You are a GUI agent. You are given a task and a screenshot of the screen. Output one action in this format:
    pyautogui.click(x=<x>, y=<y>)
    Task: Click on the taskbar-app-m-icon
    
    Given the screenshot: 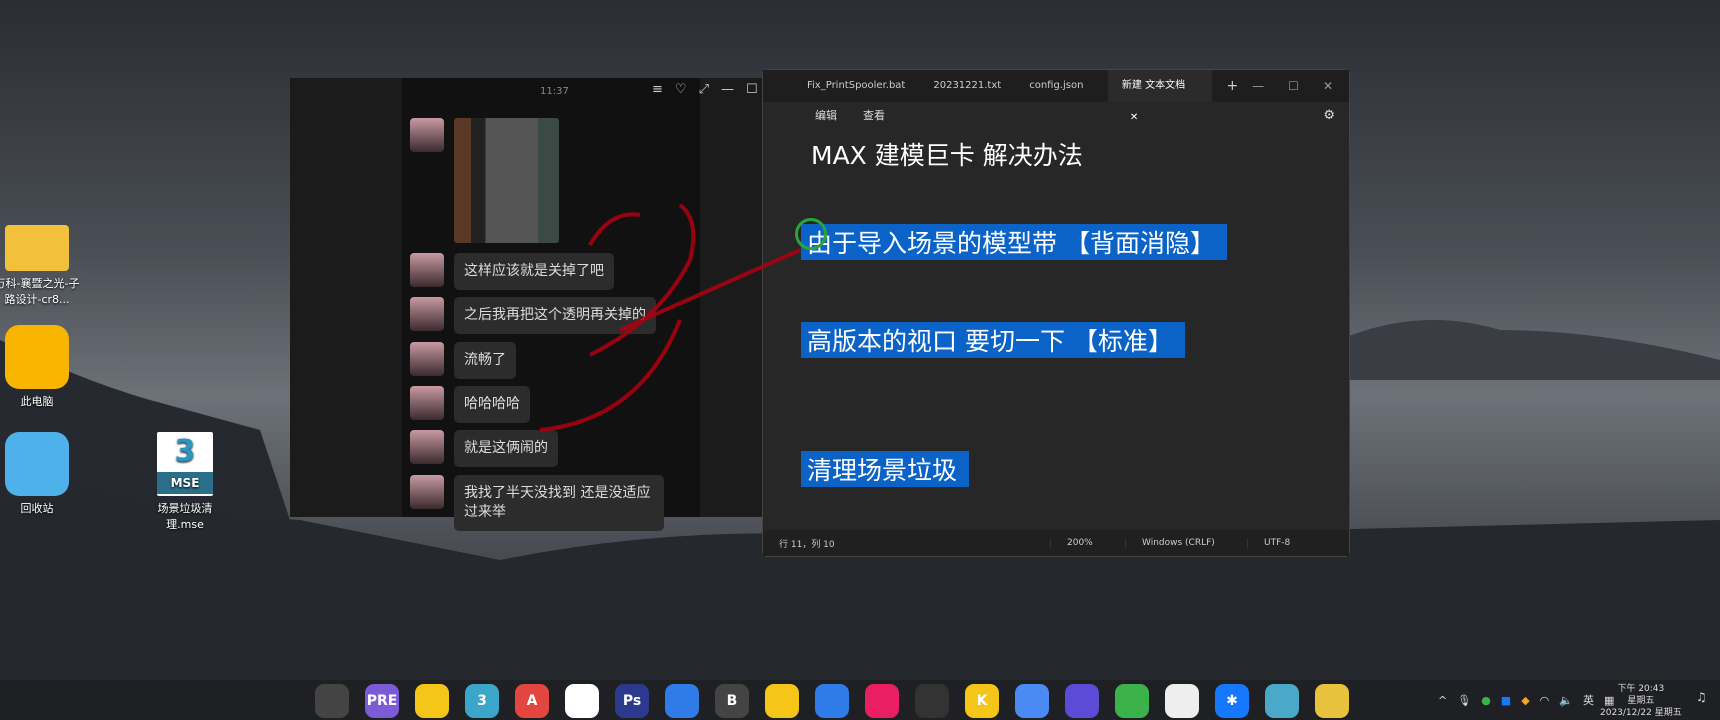 What is the action you would take?
    pyautogui.click(x=882, y=701)
    